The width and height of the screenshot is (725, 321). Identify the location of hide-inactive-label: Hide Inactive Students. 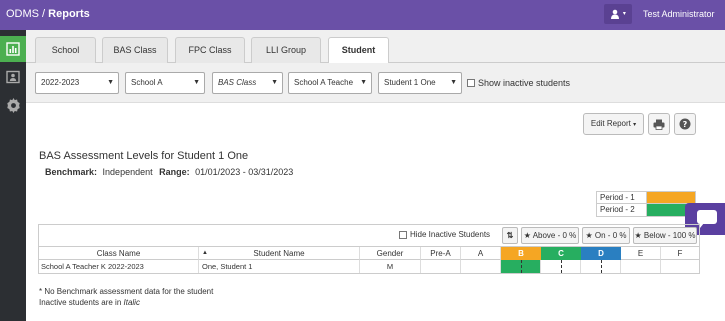
(450, 234).